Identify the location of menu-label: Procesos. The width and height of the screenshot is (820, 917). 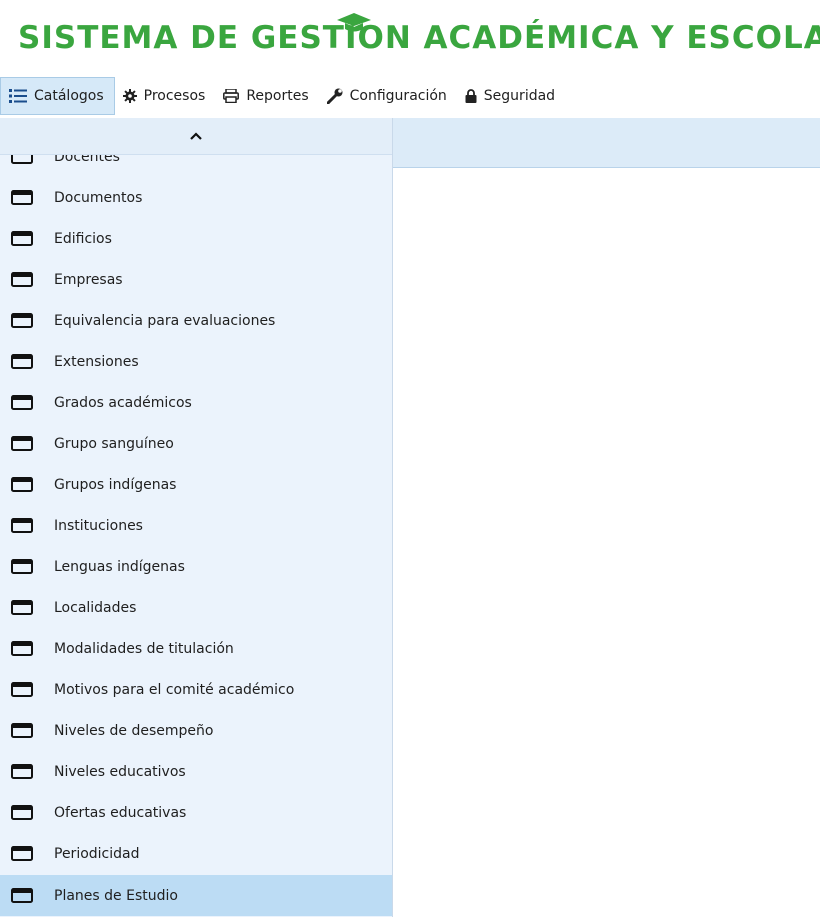
(174, 96).